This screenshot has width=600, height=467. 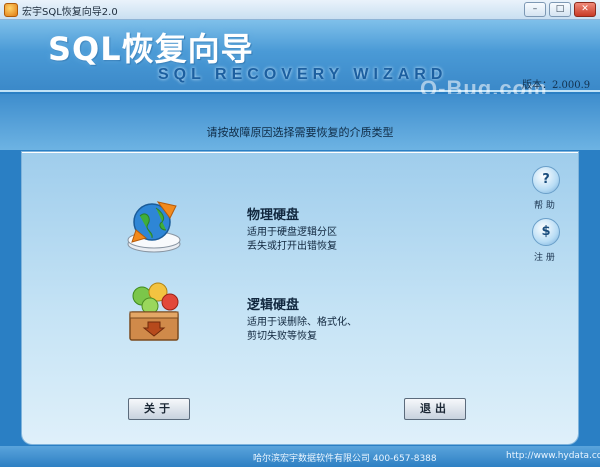 What do you see at coordinates (292, 232) in the screenshot?
I see `option-description-line: 适用于硬盘逻辑分区` at bounding box center [292, 232].